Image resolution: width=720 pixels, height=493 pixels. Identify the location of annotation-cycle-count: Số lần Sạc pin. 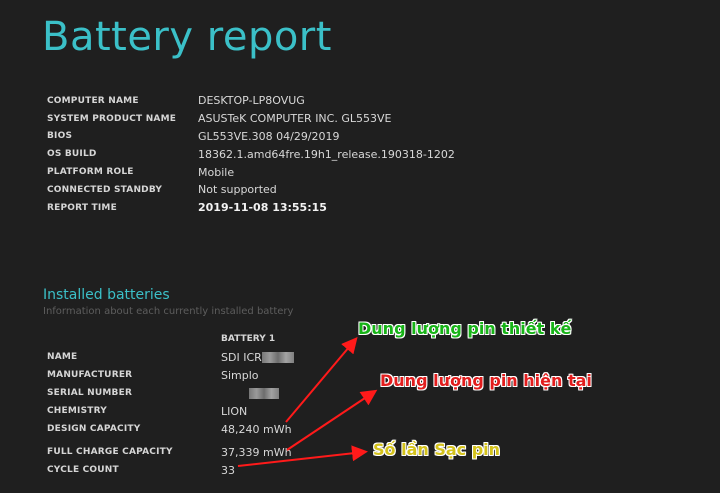
(437, 449).